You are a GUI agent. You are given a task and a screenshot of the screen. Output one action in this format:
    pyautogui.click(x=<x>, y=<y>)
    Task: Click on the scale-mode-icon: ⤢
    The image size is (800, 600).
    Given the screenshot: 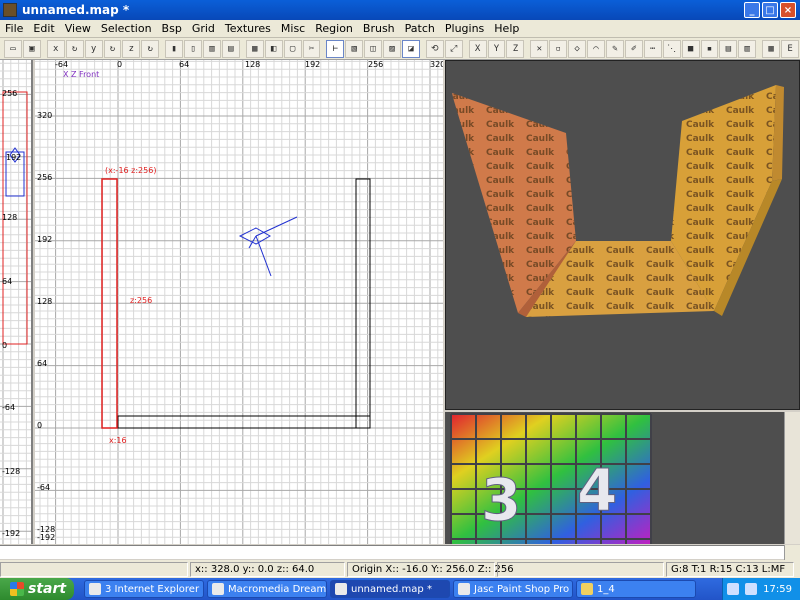 What is the action you would take?
    pyautogui.click(x=453, y=48)
    